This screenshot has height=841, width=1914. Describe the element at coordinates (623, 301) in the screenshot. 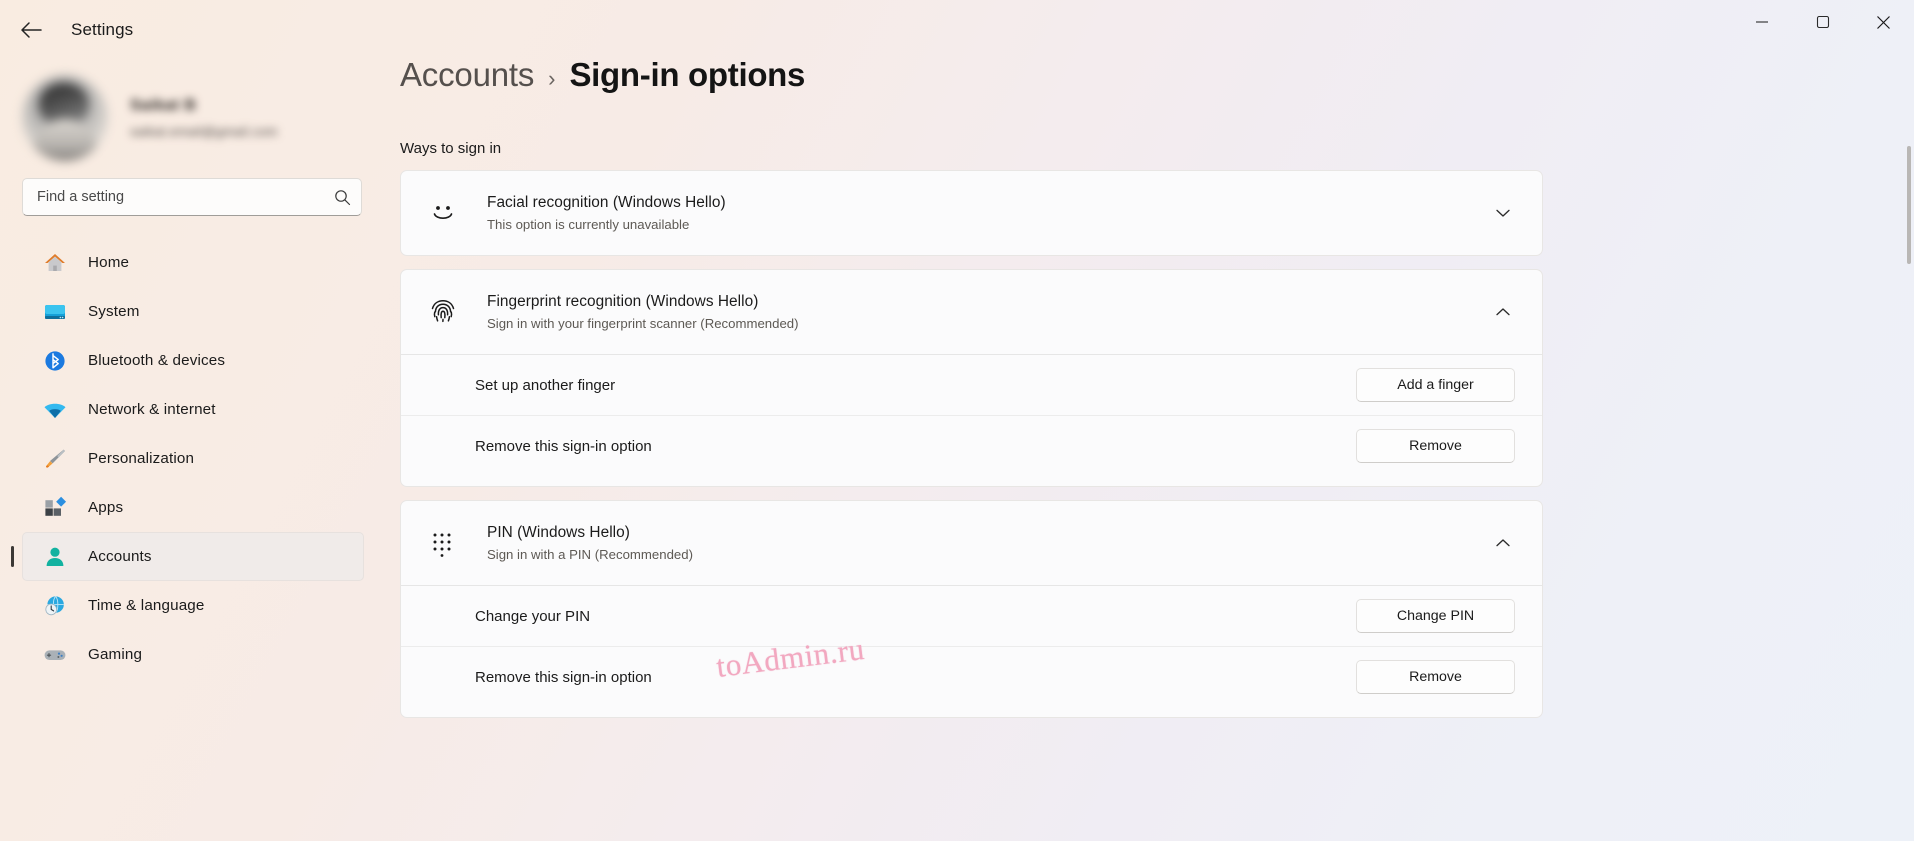

I see `card-title: Fingerprint recognition (Windows Hello)` at that location.